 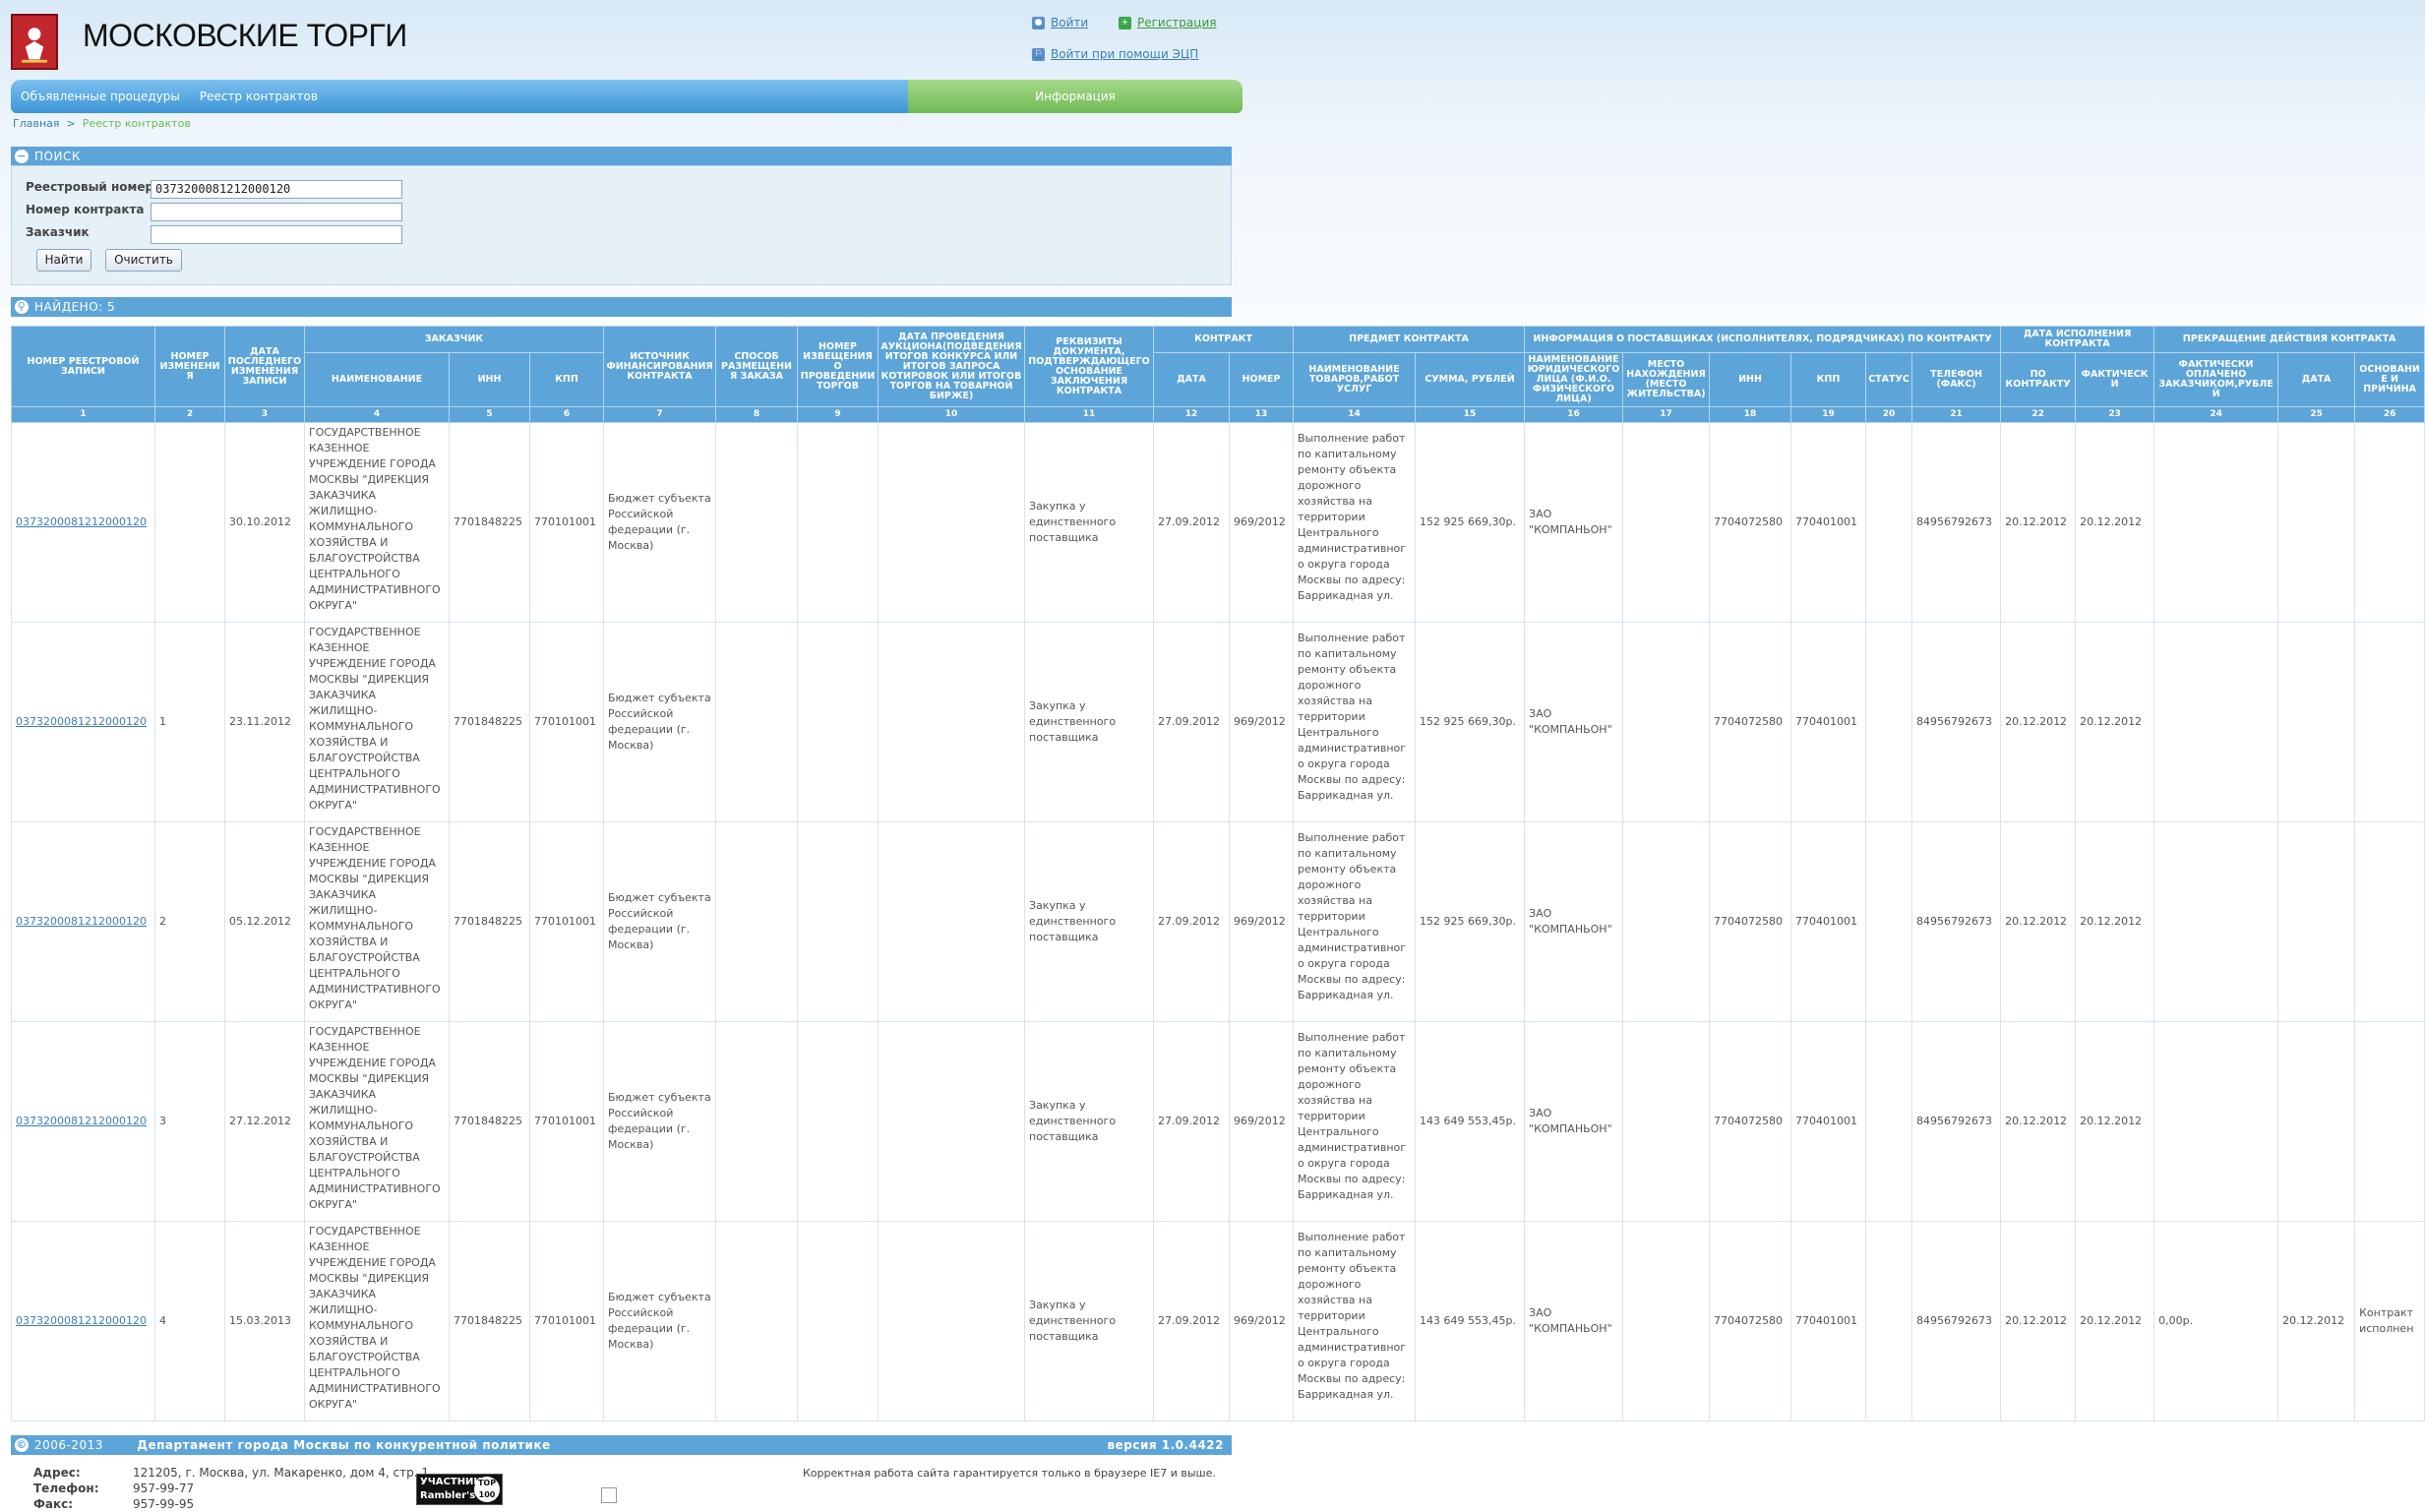 I want to click on rambler-top100-badge: УЧАСТНИК Rambler's TOP 100, so click(x=459, y=1490).